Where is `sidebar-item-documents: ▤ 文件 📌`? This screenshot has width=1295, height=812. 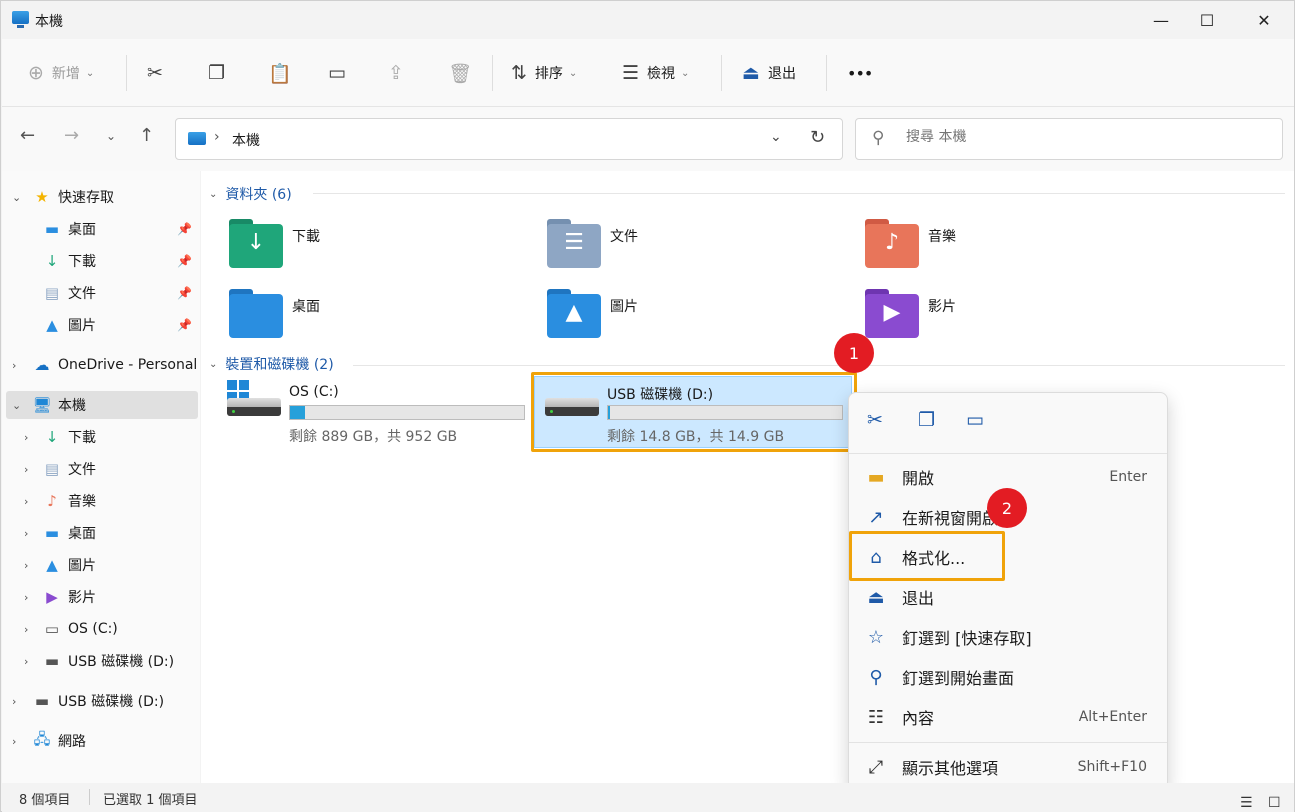
sidebar-item-documents: ▤ 文件 📌 is located at coordinates (100, 293).